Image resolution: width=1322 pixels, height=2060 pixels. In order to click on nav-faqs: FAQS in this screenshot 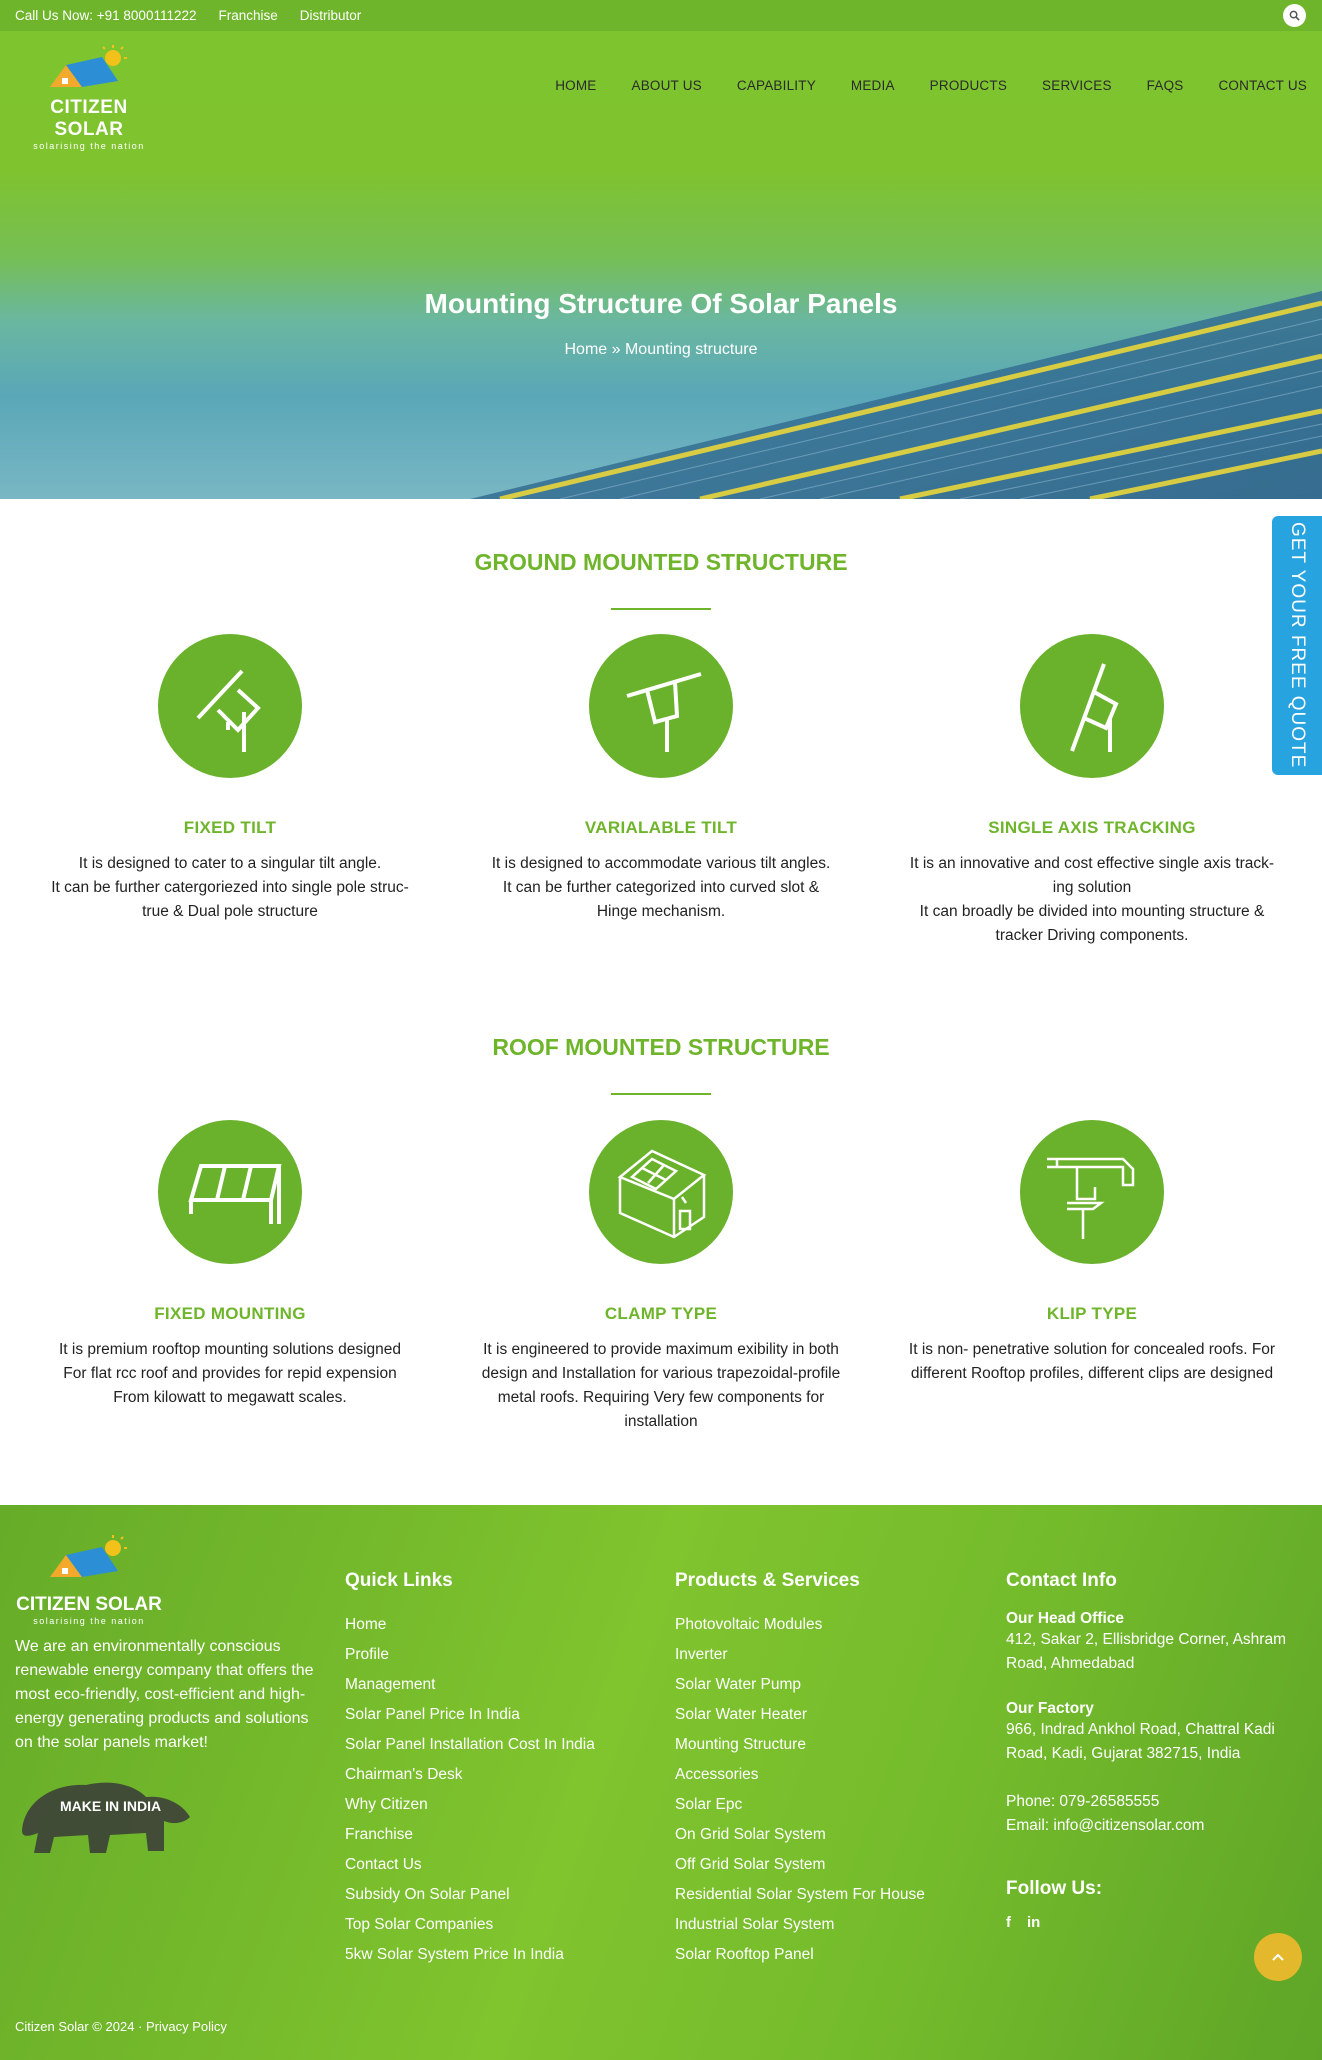, I will do `click(1165, 85)`.